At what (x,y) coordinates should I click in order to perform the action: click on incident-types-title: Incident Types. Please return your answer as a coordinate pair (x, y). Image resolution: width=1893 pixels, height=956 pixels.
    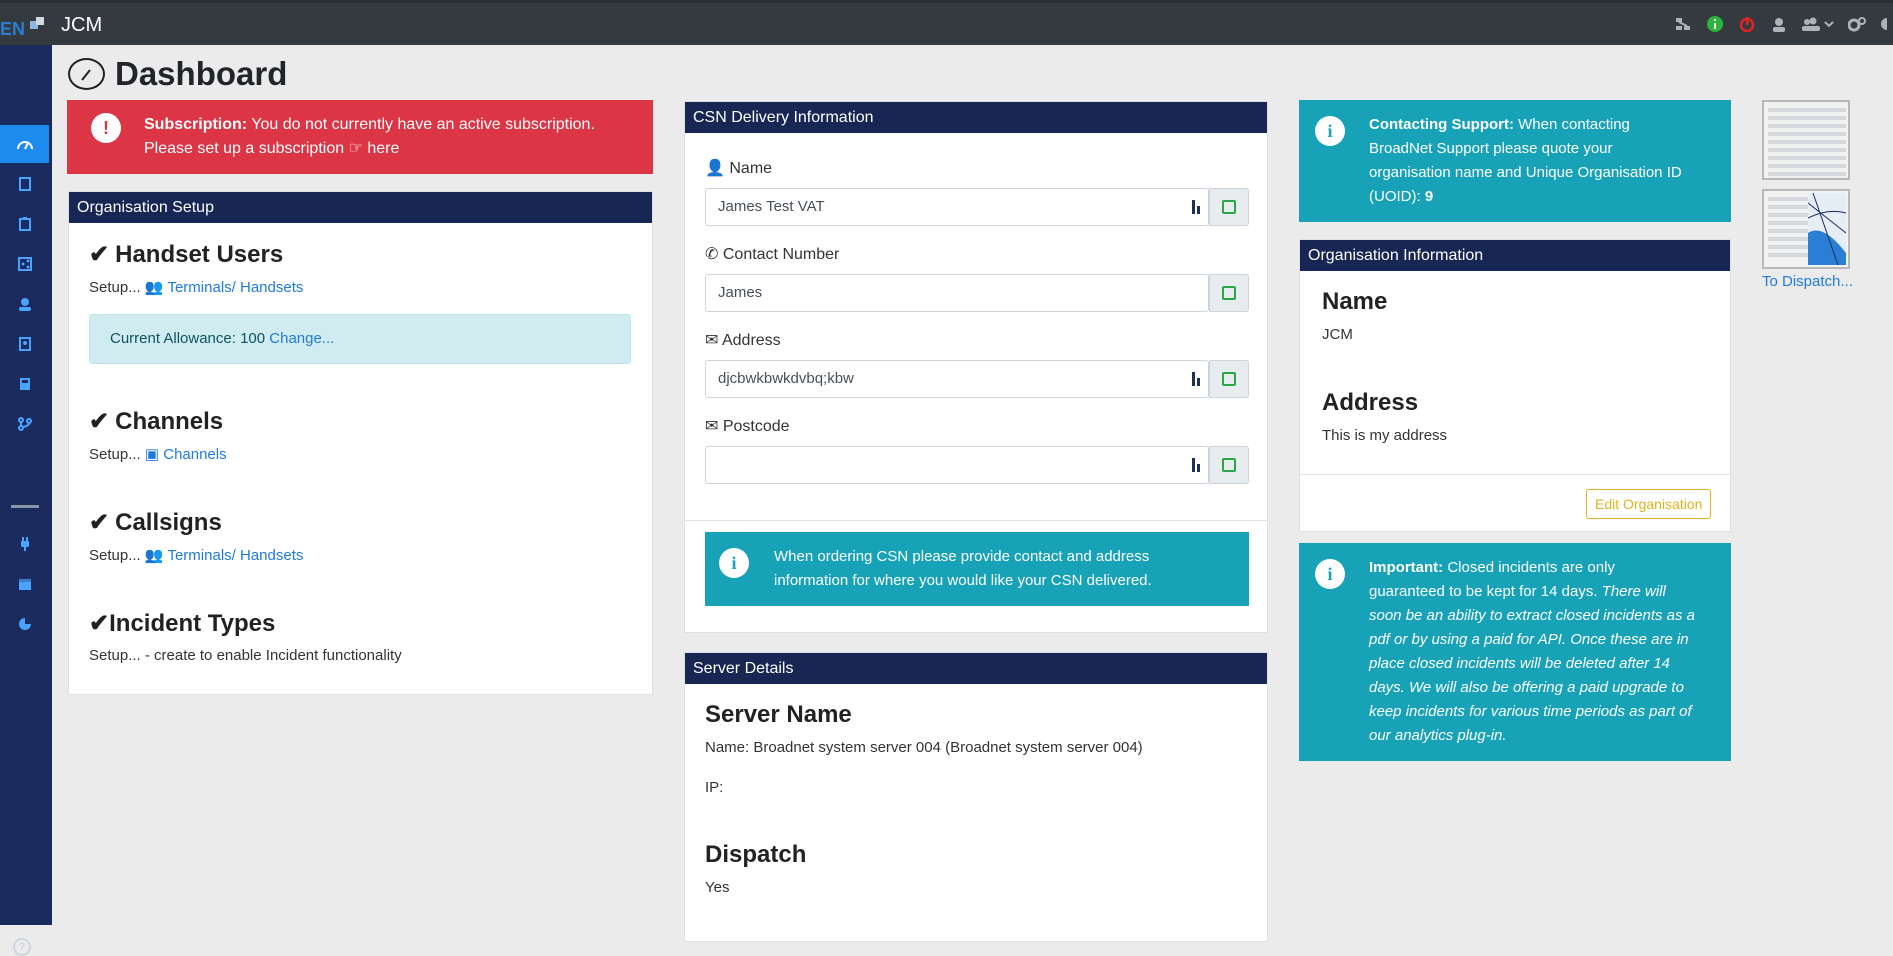
    Looking at the image, I should click on (192, 623).